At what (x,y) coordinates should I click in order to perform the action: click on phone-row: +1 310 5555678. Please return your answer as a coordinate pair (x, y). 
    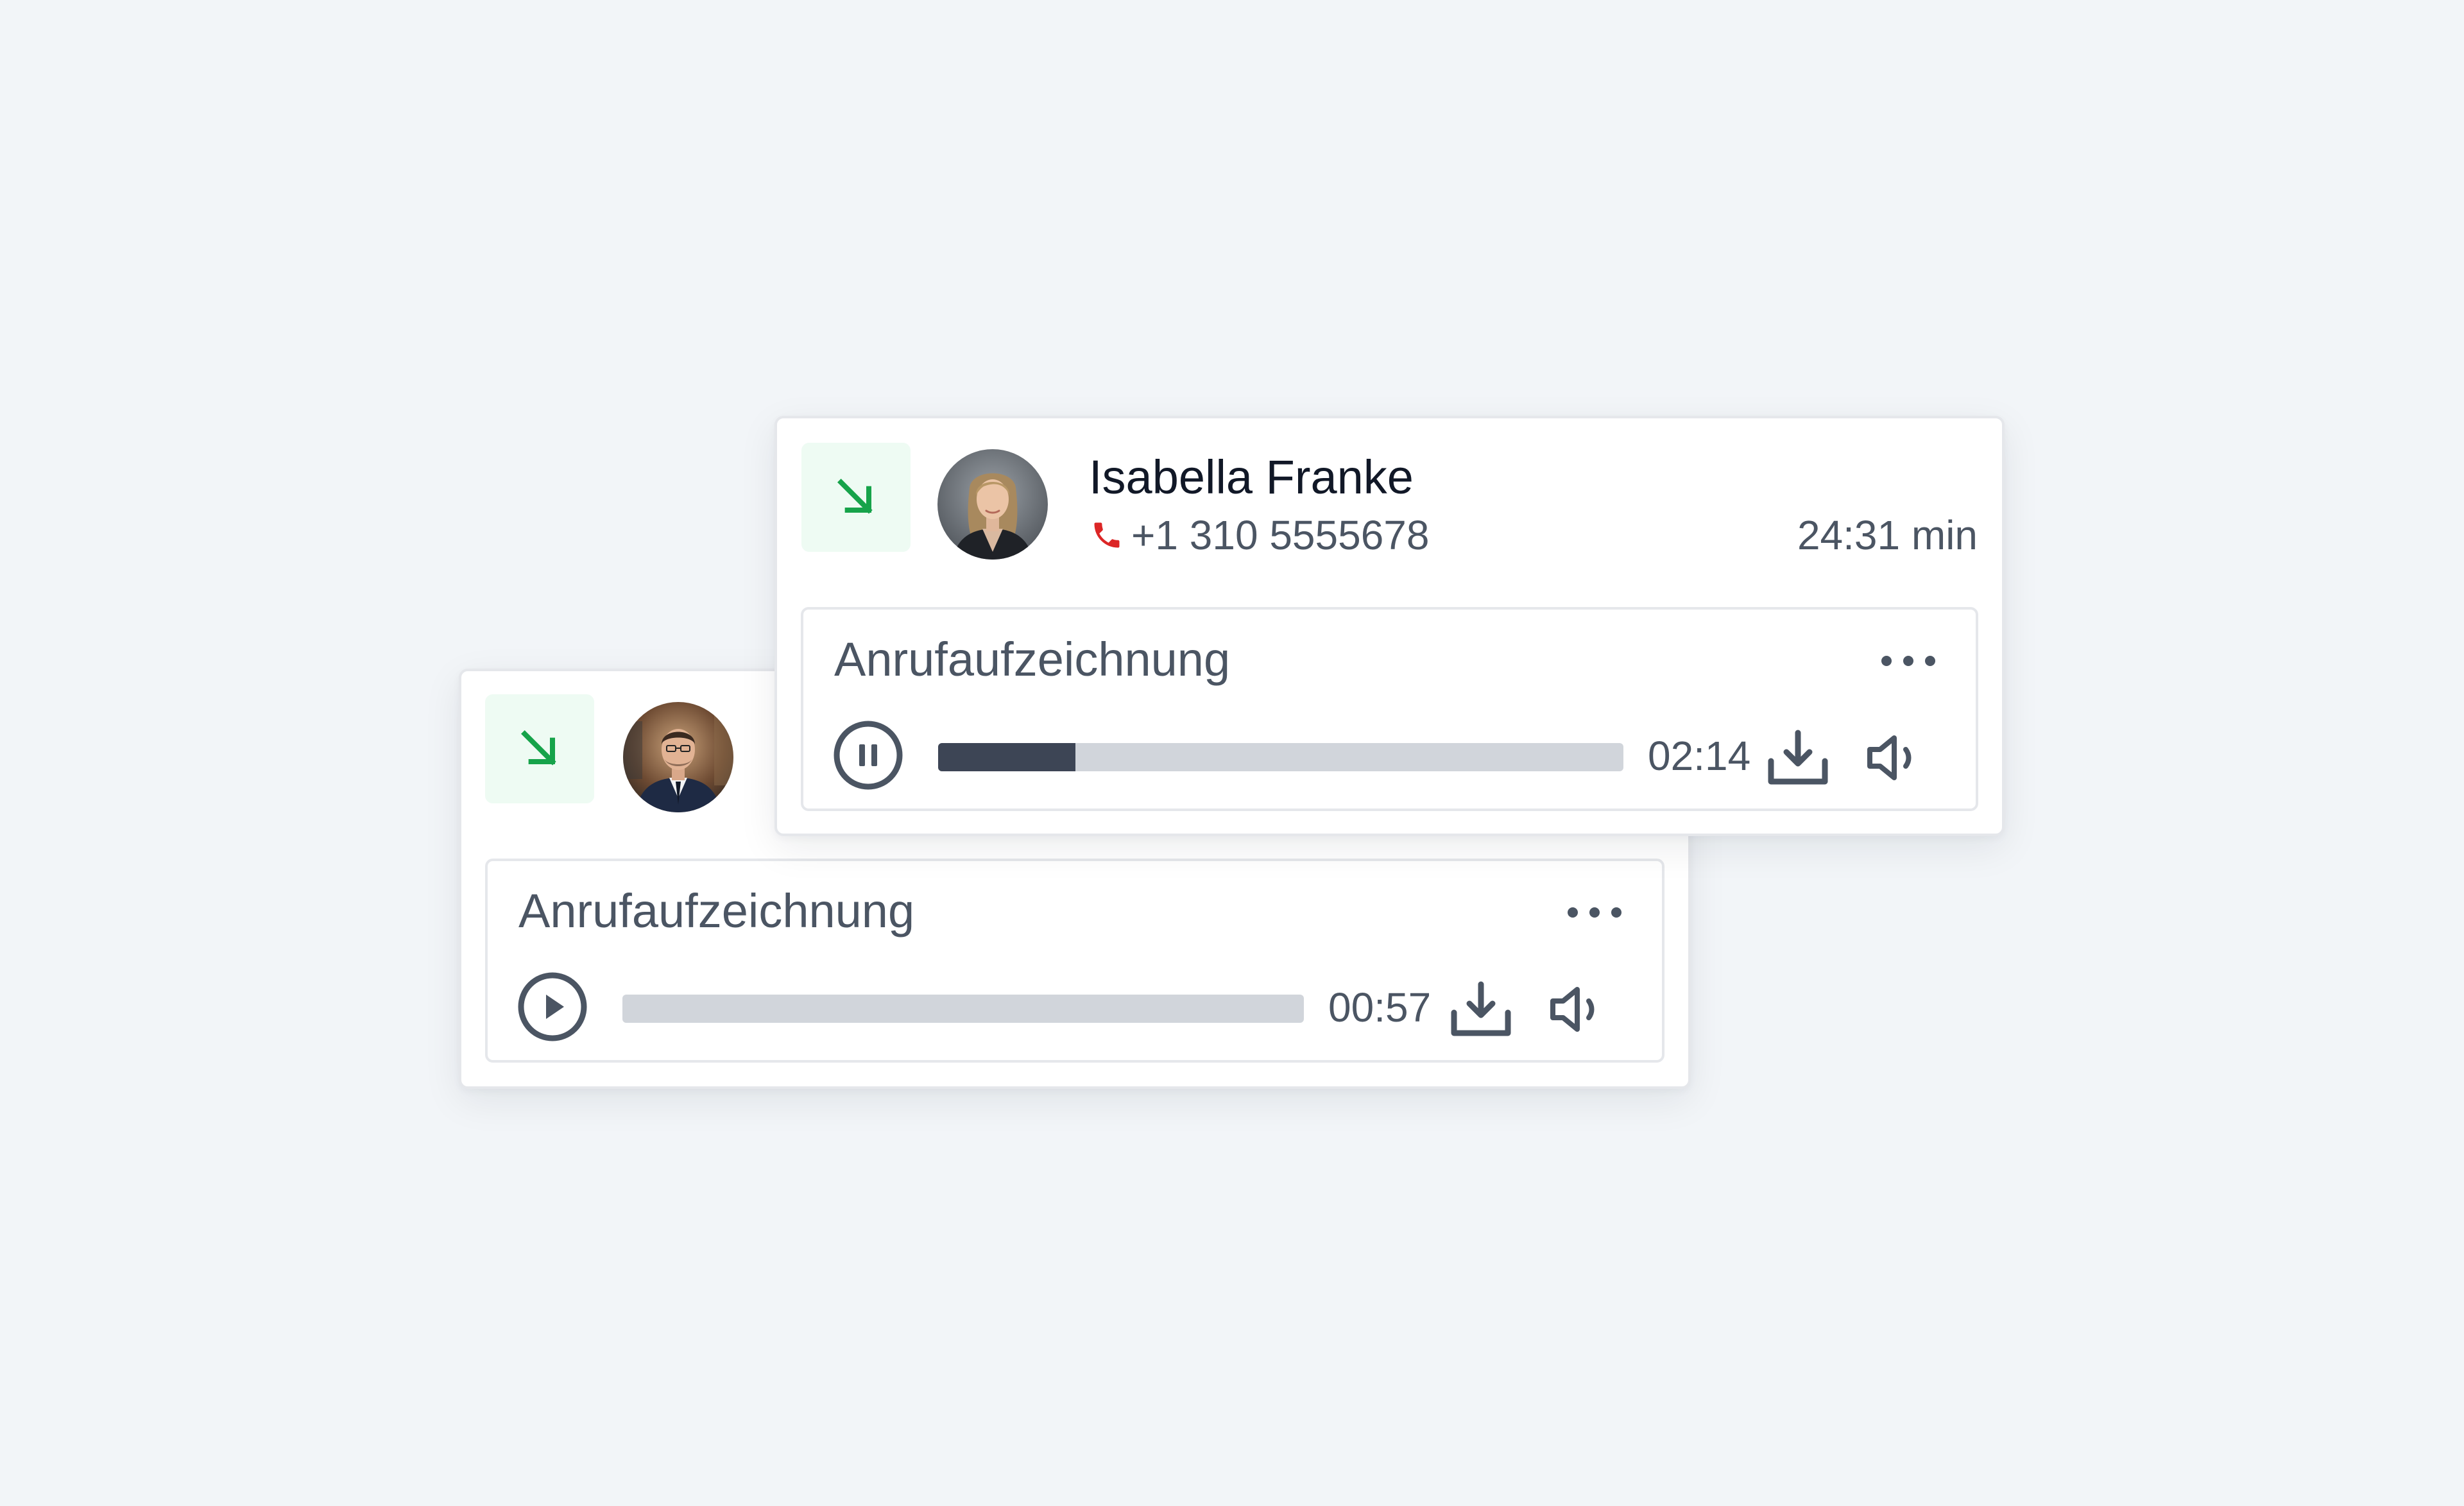
    Looking at the image, I should click on (1260, 535).